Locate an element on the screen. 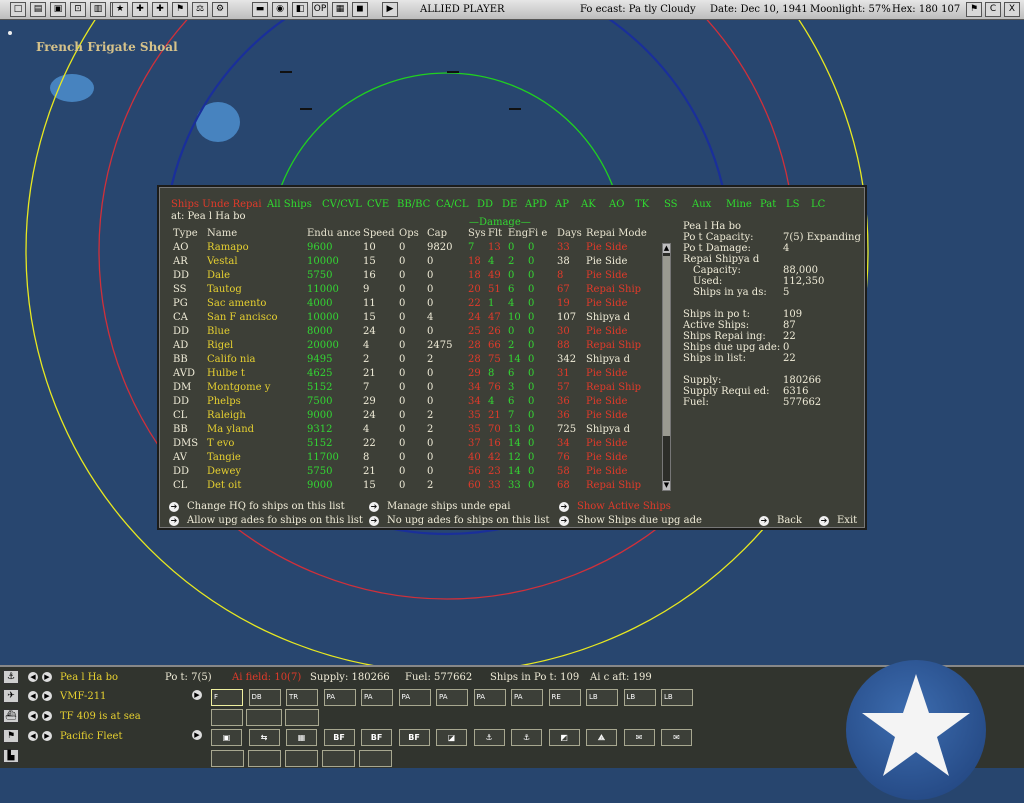  scroll-up-button: ▲ is located at coordinates (666, 248).